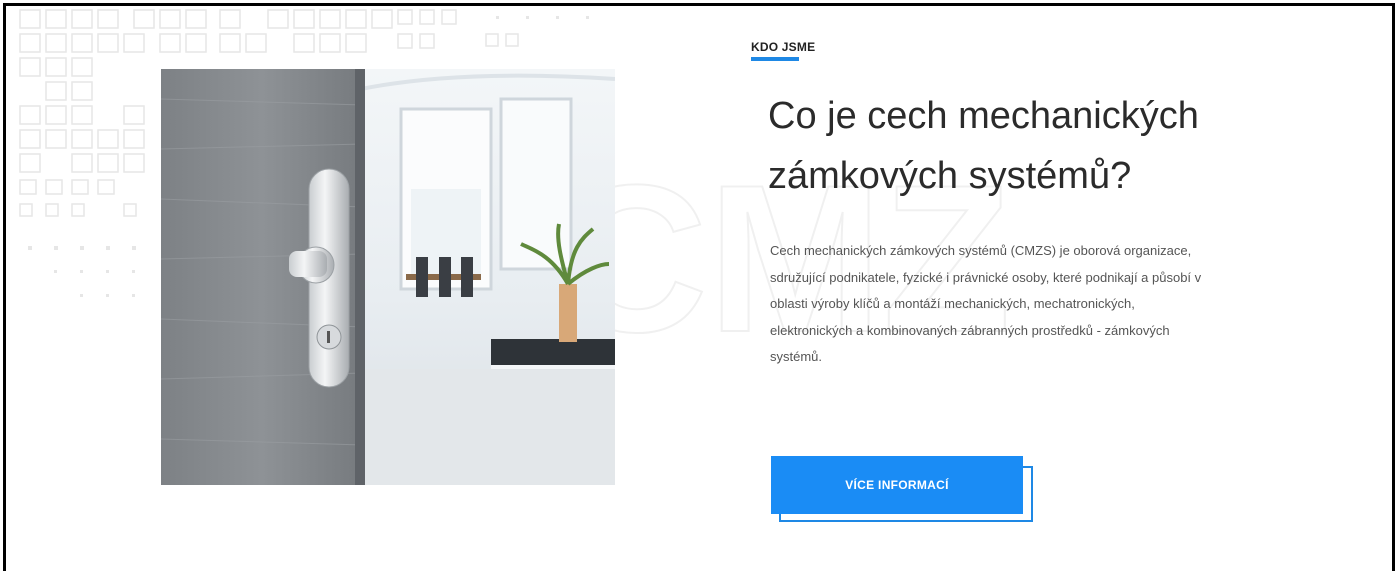  What do you see at coordinates (950, 176) in the screenshot?
I see `headline-line-2: zámkových systémů?` at bounding box center [950, 176].